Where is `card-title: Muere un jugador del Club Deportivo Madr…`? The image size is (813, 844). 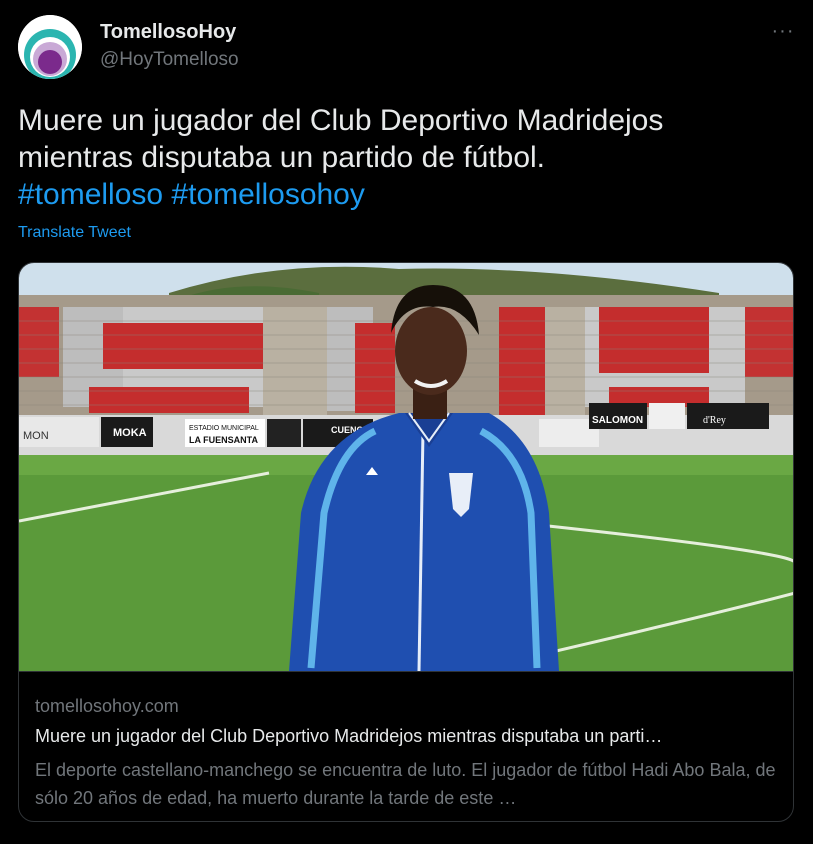
card-title: Muere un jugador del Club Deportivo Madr… is located at coordinates (349, 736).